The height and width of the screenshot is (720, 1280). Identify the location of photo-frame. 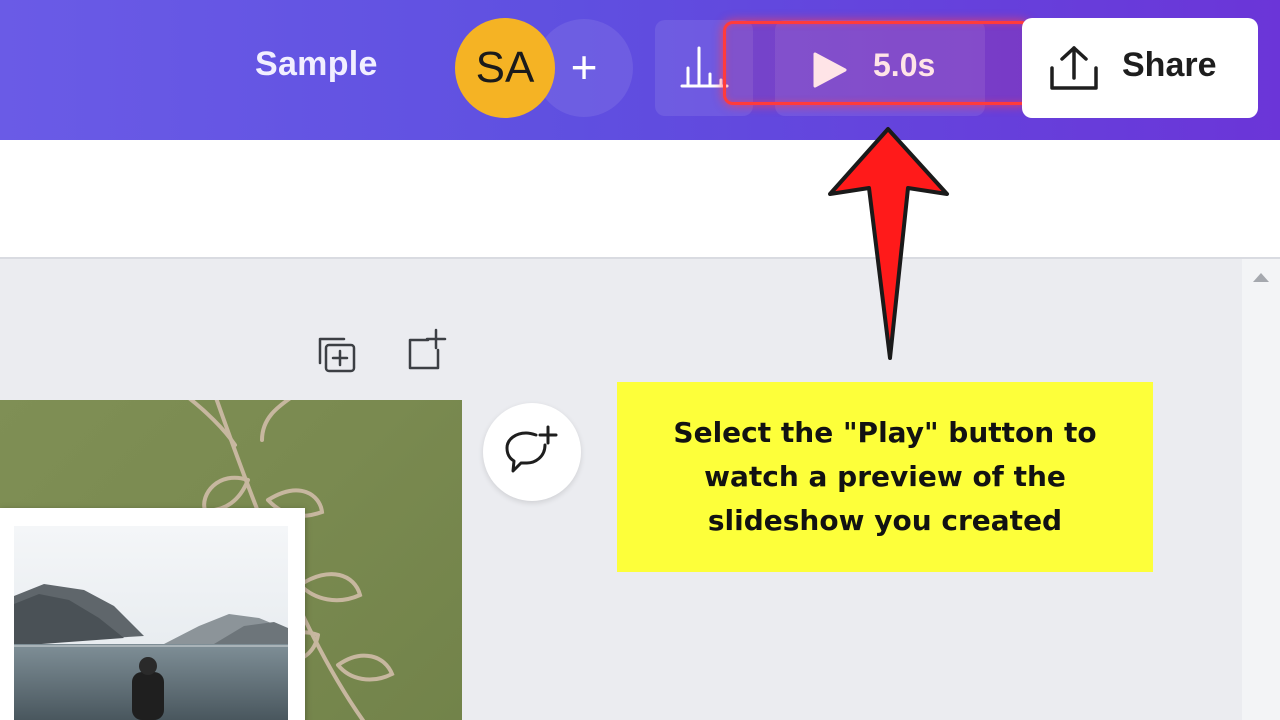
(152, 614).